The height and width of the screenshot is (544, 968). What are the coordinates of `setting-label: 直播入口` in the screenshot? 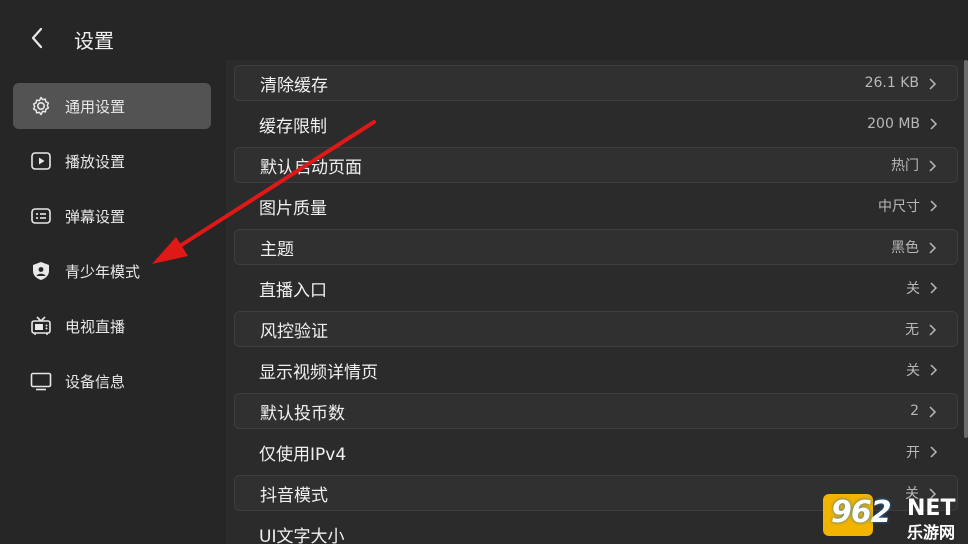 It's located at (293, 290).